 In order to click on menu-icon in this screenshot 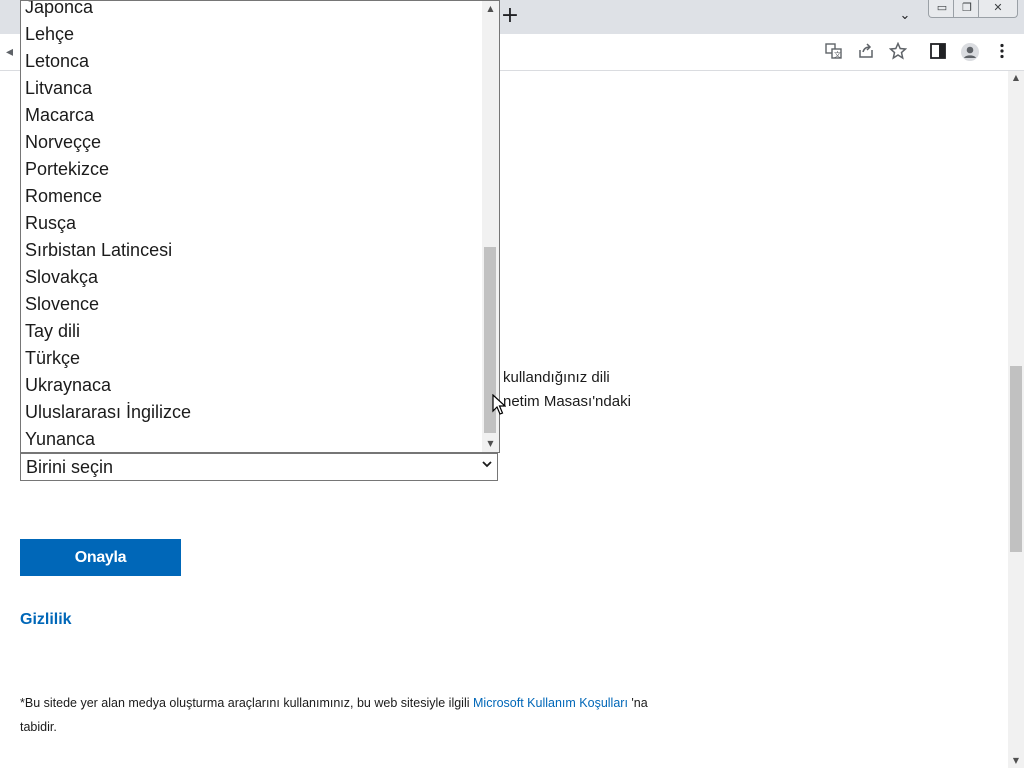, I will do `click(1002, 52)`.